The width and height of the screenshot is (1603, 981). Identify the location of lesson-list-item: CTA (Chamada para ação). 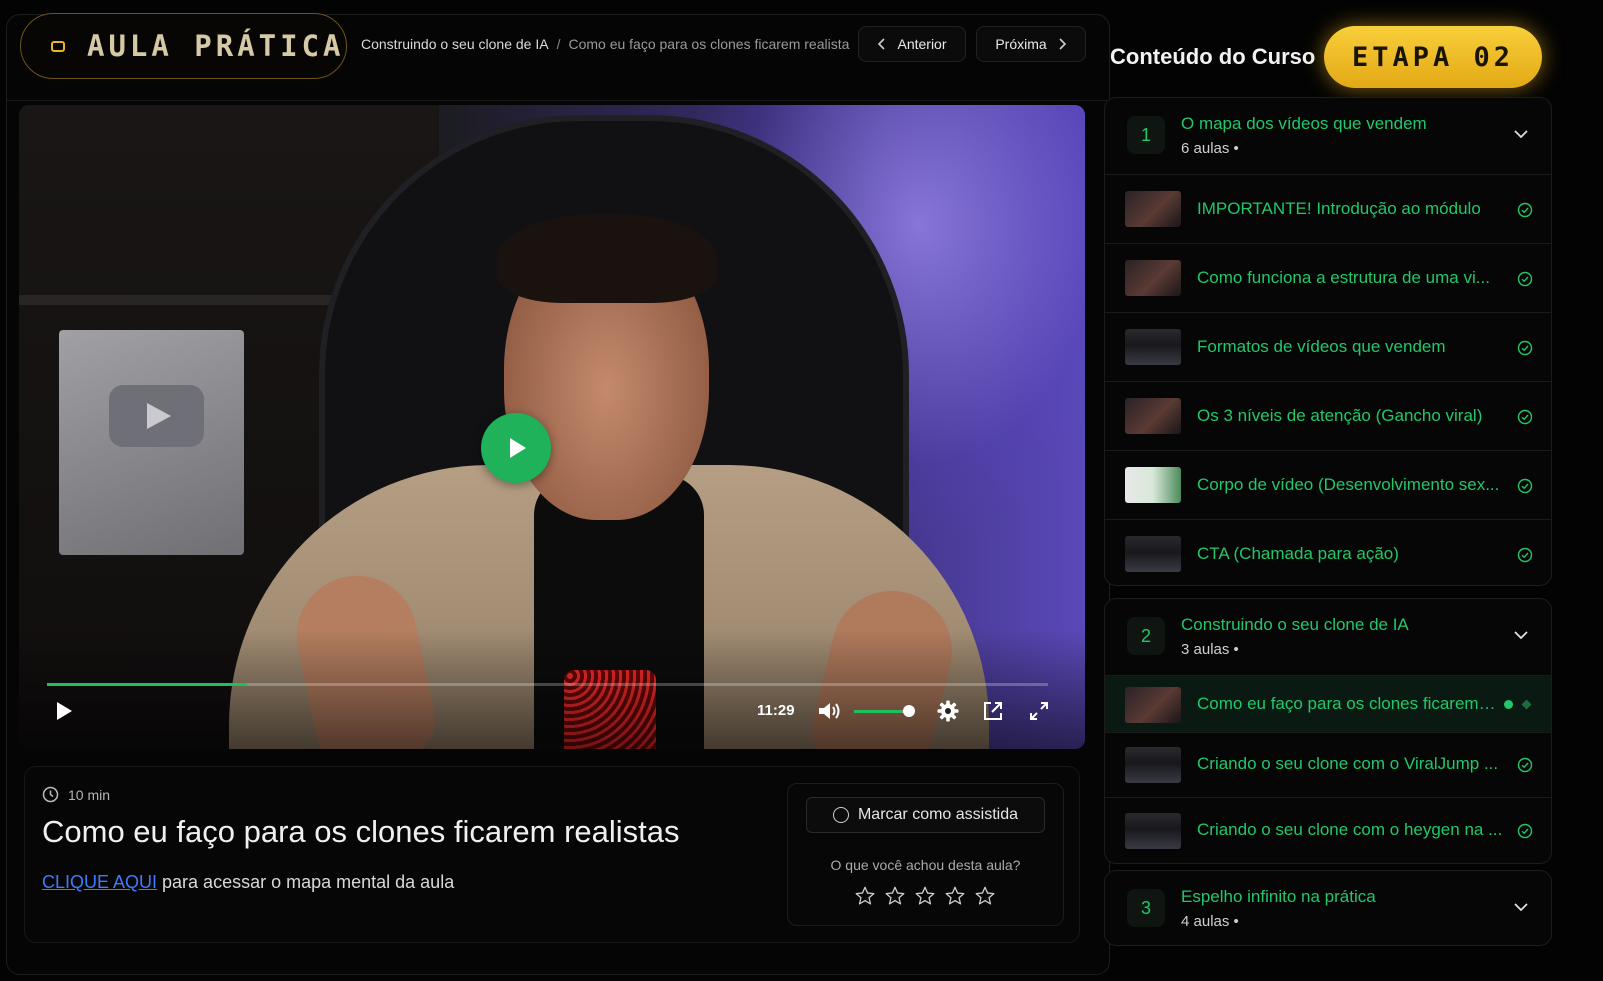
(1328, 552).